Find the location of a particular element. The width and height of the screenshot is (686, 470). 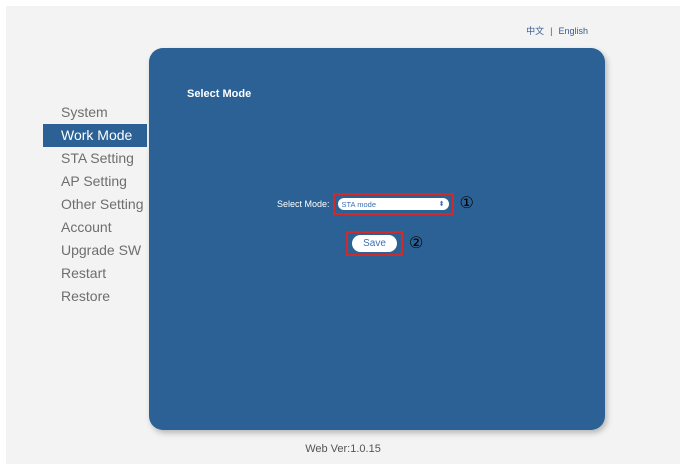

sidebar-item-restore: Restore is located at coordinates (95, 296).